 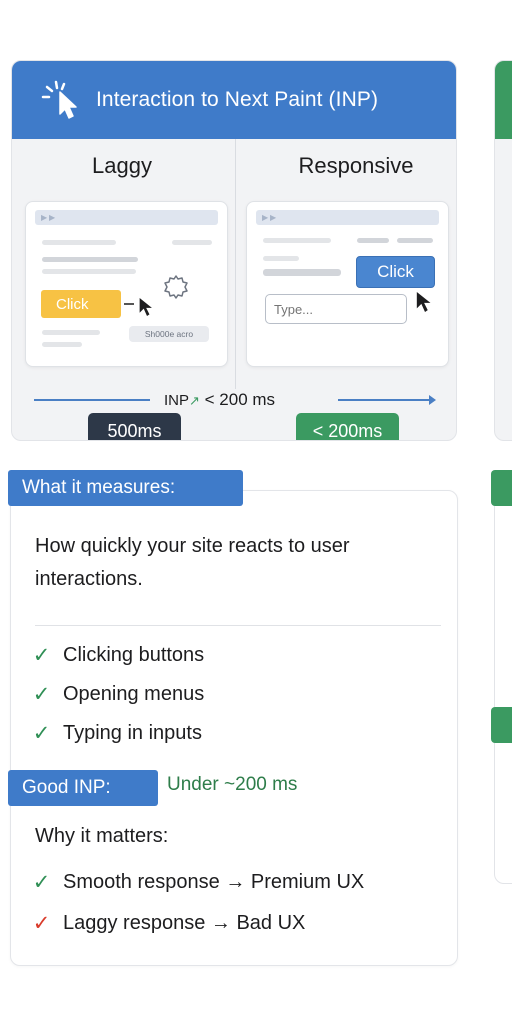 I want to click on trend-icon: ↗, so click(x=194, y=400).